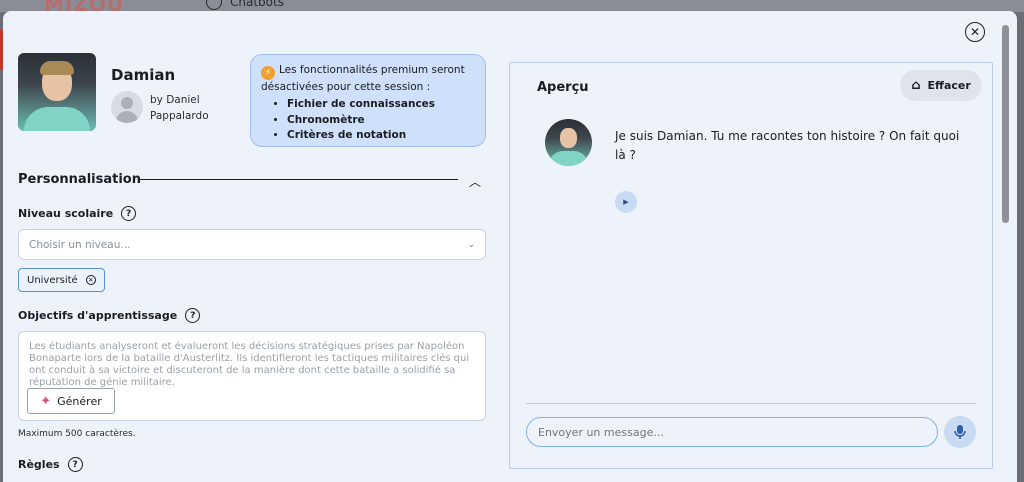 This screenshot has height=482, width=1024. What do you see at coordinates (127, 107) in the screenshot?
I see `author-avatar` at bounding box center [127, 107].